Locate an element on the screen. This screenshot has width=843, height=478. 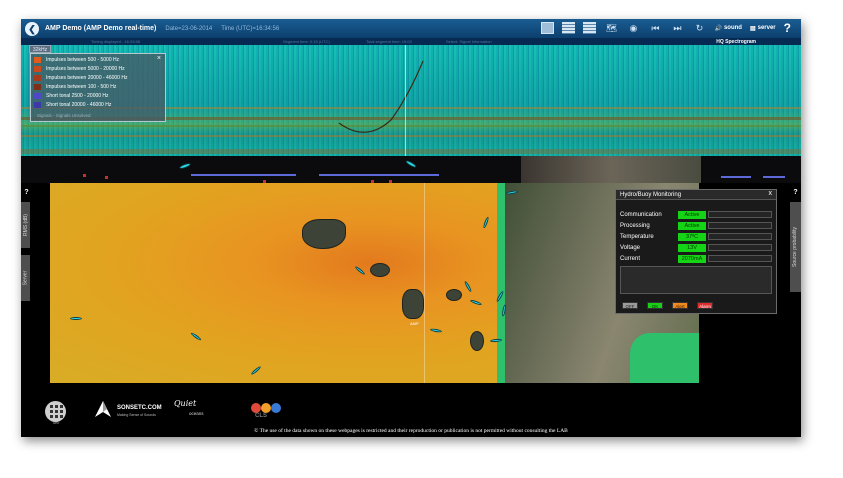
legend-item: Impulses between 100 - 500 Hz is located at coordinates (75, 87).